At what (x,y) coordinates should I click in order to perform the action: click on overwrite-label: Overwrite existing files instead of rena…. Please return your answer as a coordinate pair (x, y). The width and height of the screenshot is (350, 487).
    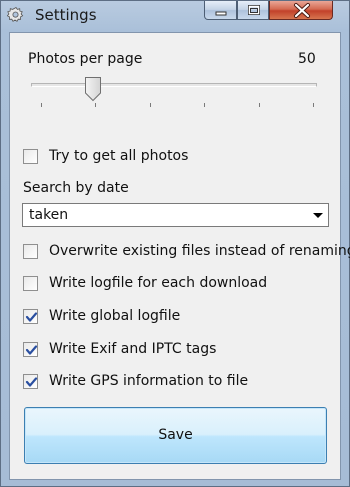
    Looking at the image, I should click on (199, 251).